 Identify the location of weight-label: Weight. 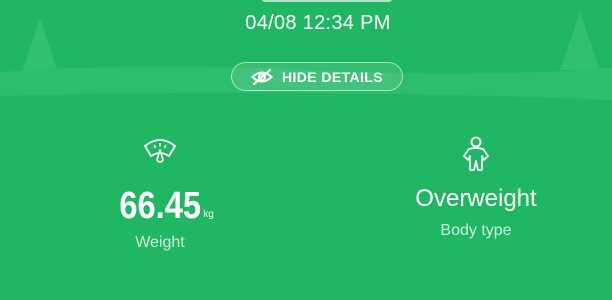
(160, 242).